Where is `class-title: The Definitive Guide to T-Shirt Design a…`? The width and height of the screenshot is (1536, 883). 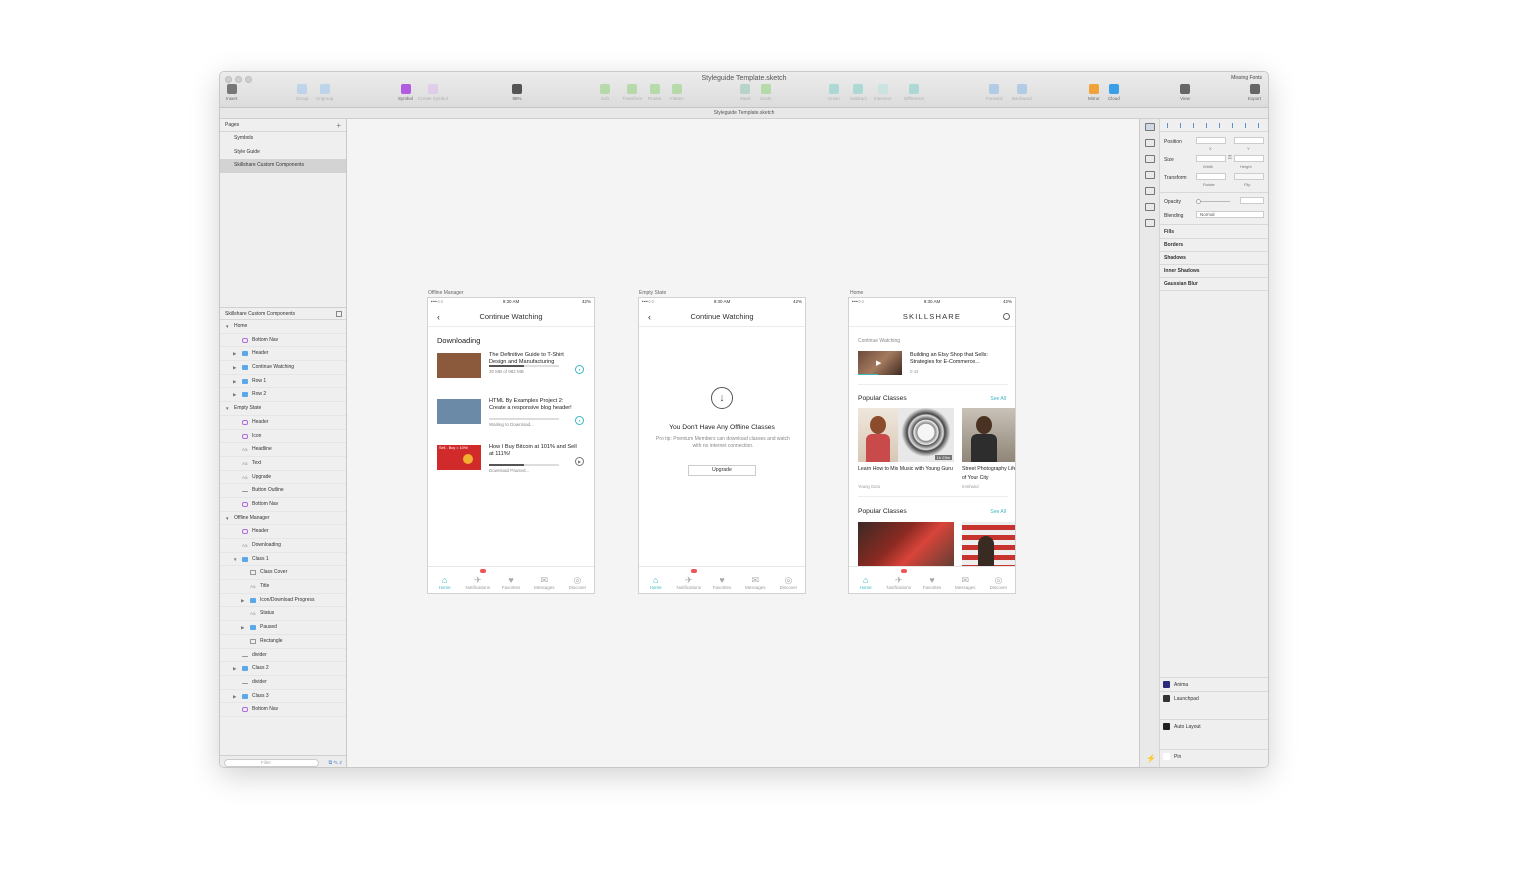 class-title: The Definitive Guide to T-Shirt Design a… is located at coordinates (533, 359).